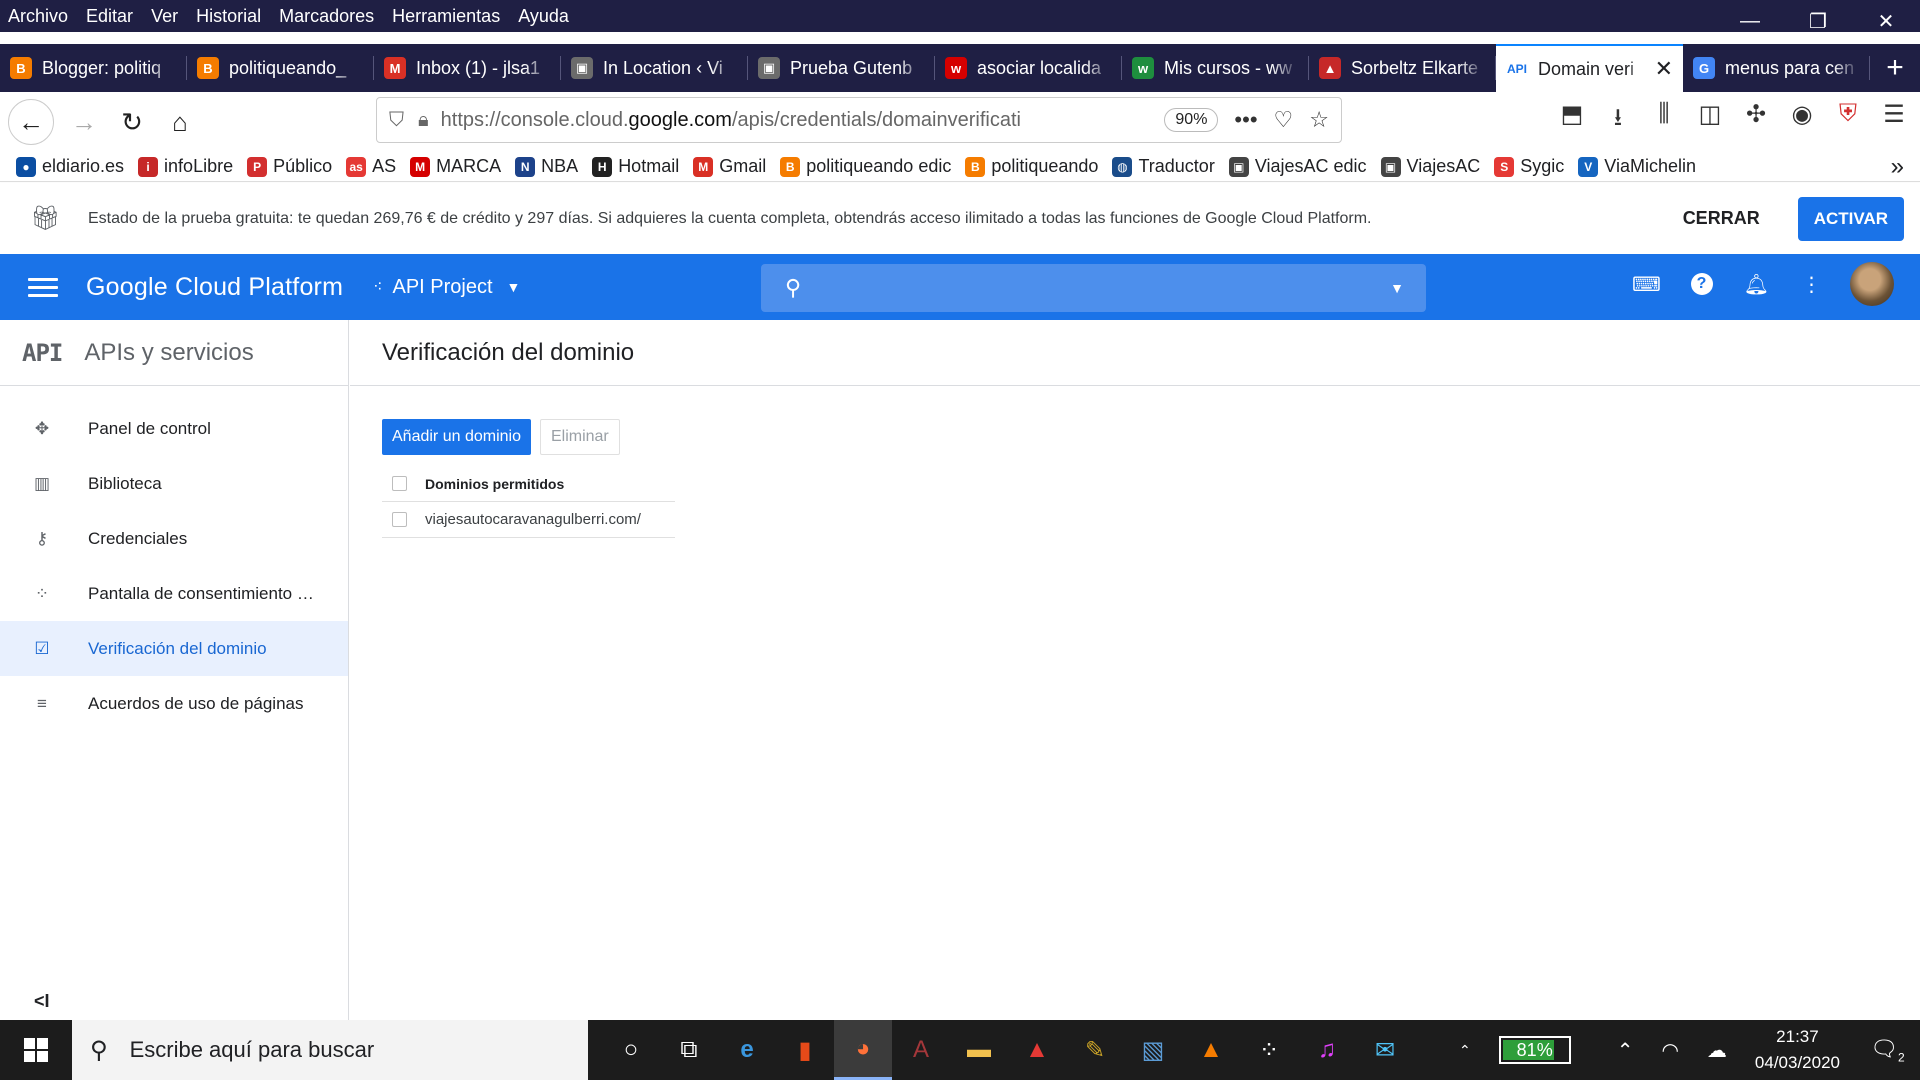  Describe the element at coordinates (1191, 120) in the screenshot. I see `zoom-level-badge: 90%` at that location.